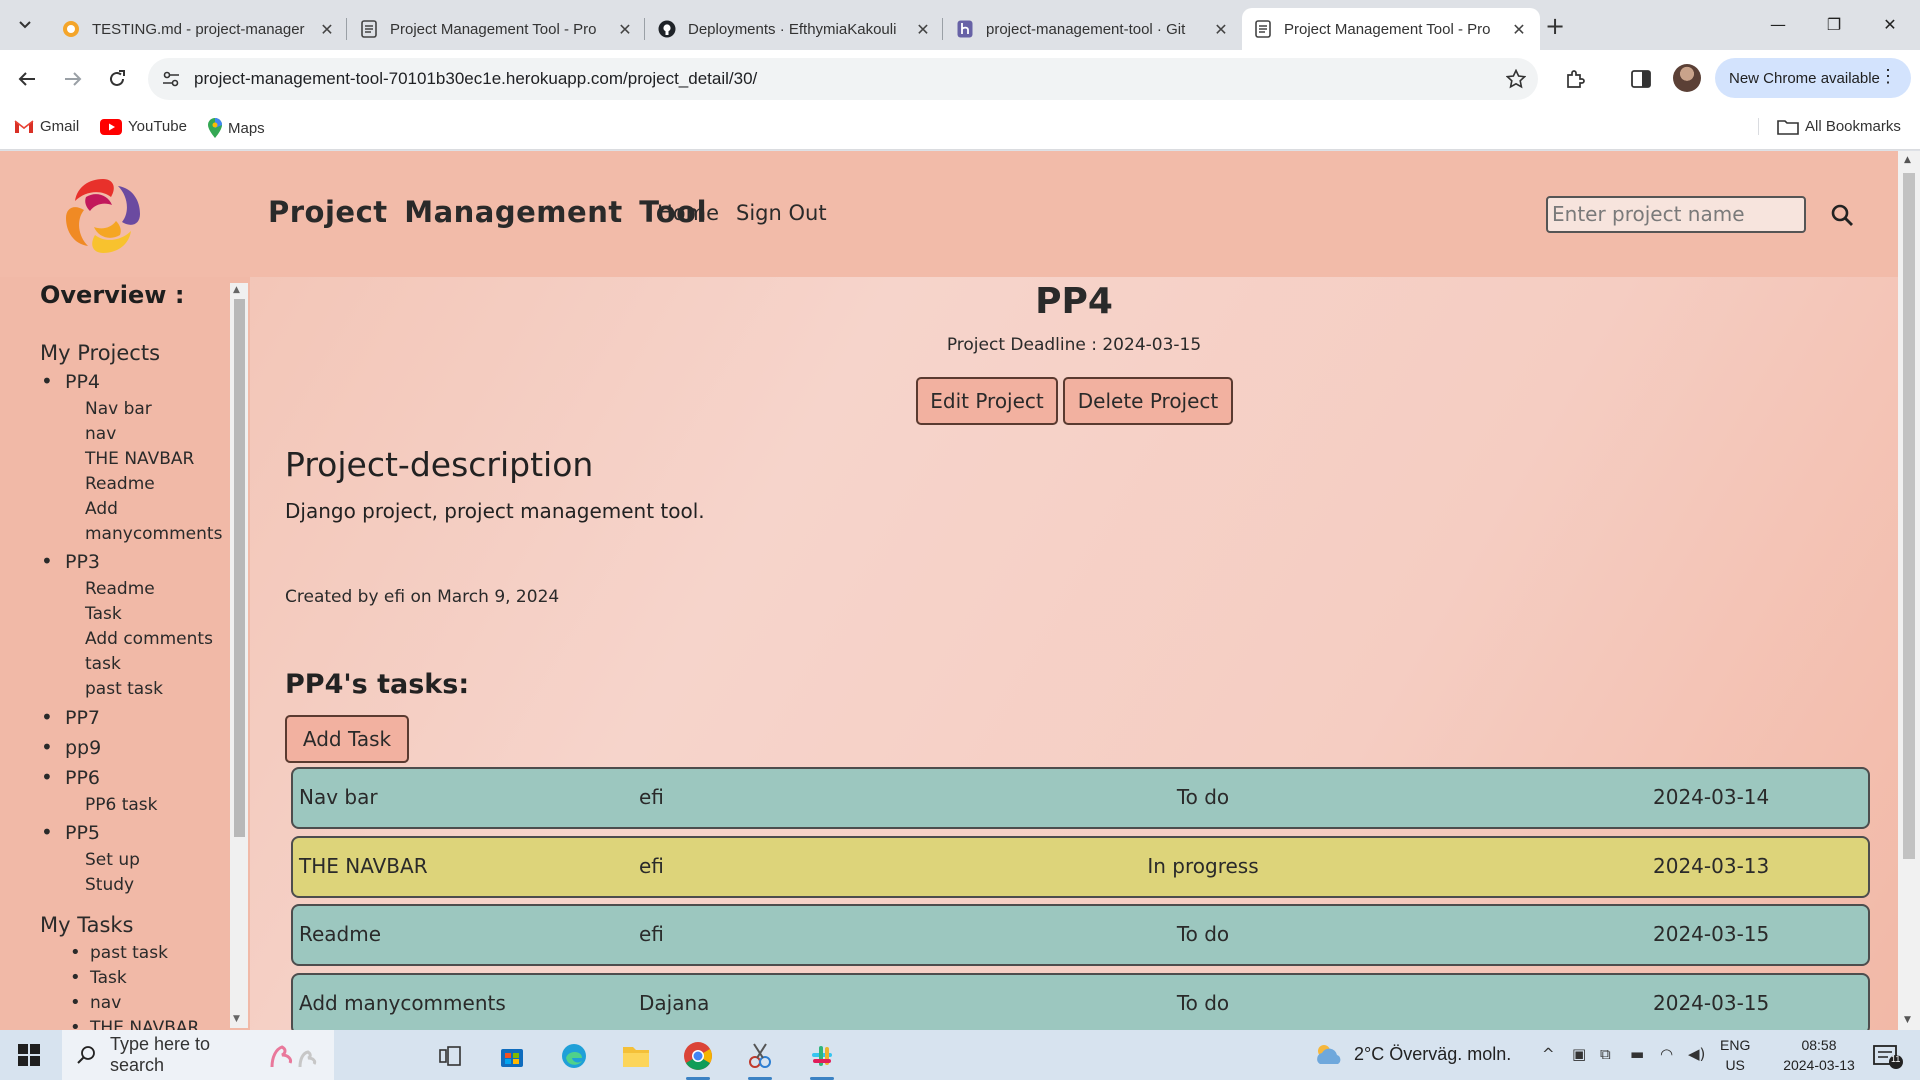  I want to click on task-row: Readme efi To do 2024-03-15, so click(1080, 935).